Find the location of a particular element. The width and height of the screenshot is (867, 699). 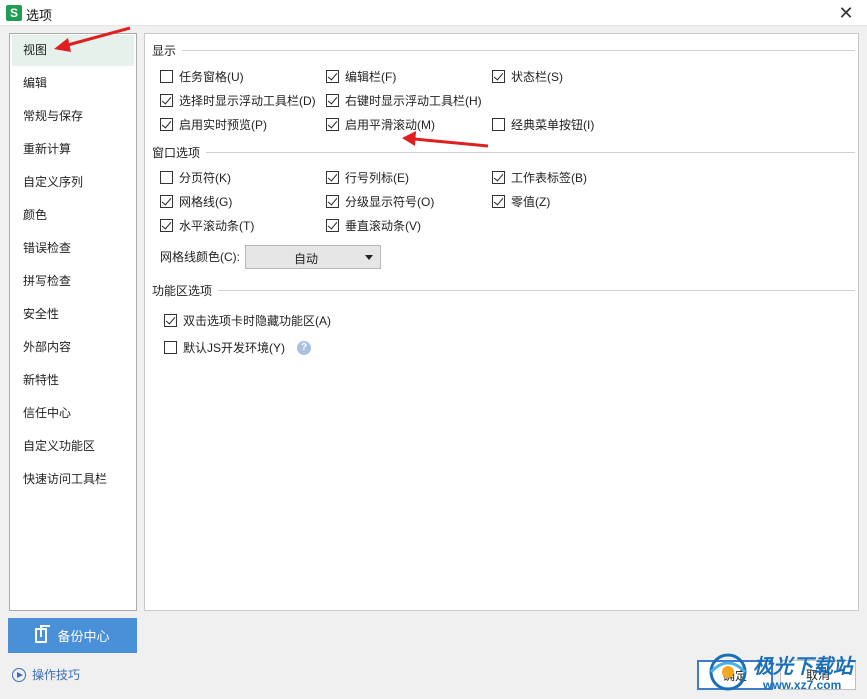

section-window-options: 窗口选项 is located at coordinates (504, 152).